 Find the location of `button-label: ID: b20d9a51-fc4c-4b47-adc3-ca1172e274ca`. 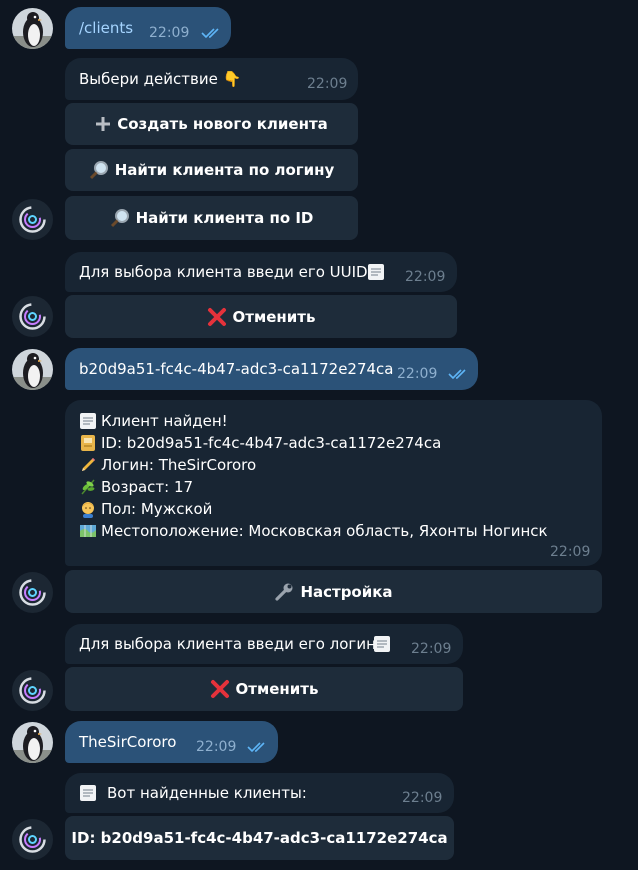

button-label: ID: b20d9a51-fc4c-4b47-adc3-ca1172e274ca is located at coordinates (259, 838).